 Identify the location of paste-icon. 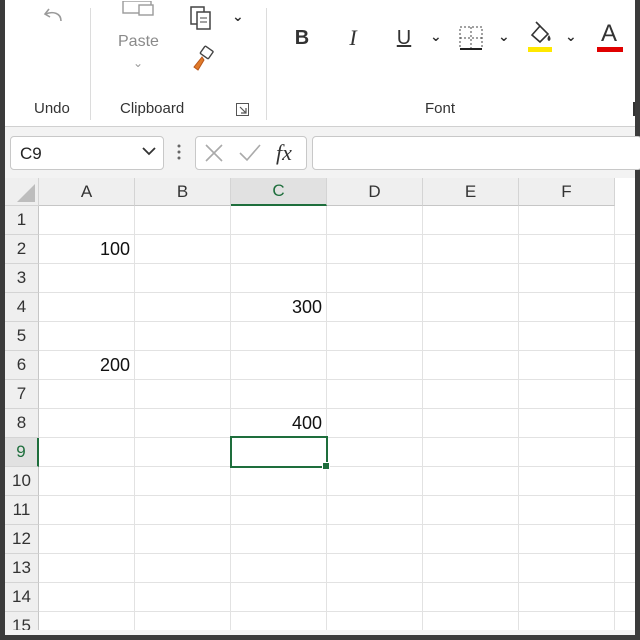
(139, 9).